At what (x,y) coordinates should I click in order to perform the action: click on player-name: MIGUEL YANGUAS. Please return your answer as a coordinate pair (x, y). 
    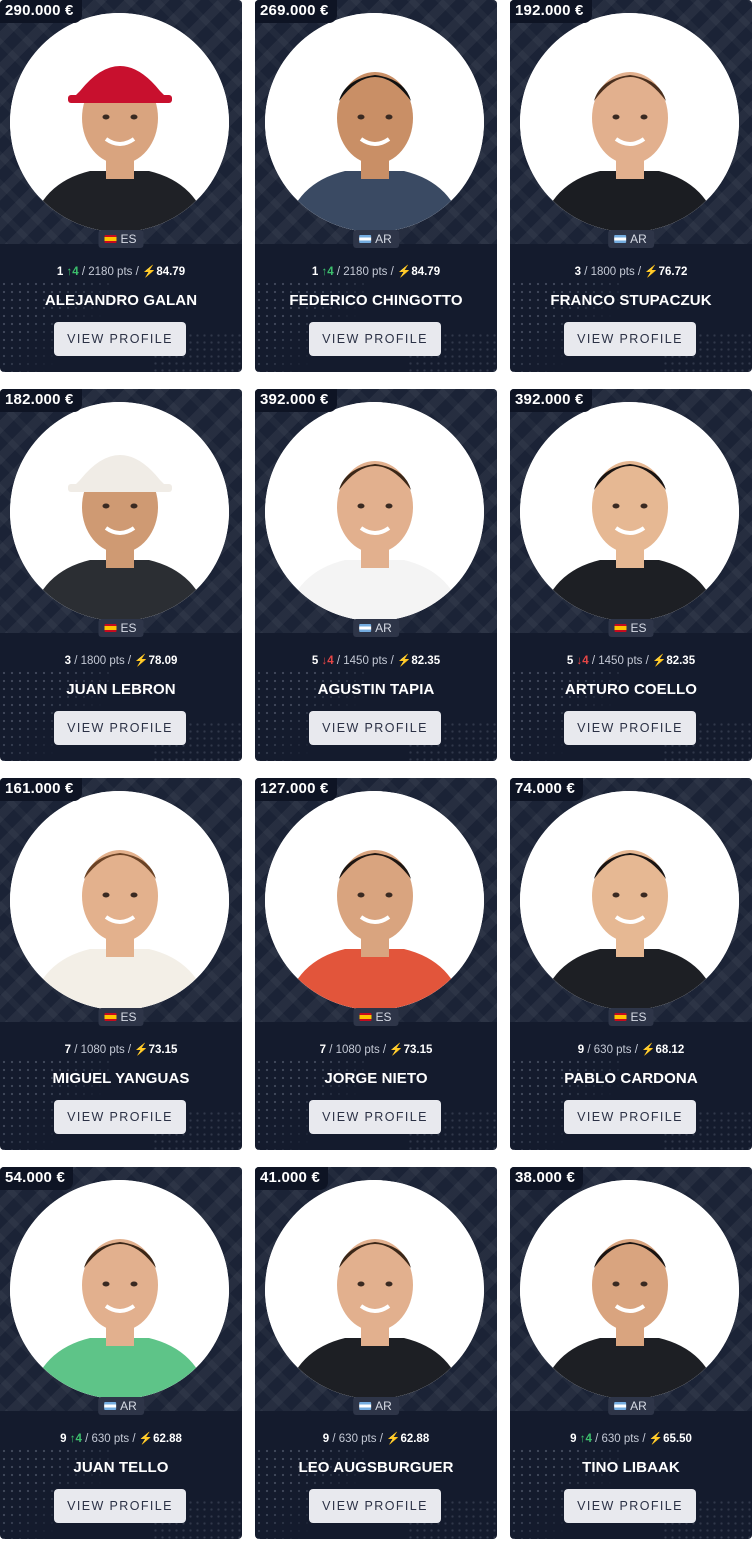
    Looking at the image, I should click on (121, 1078).